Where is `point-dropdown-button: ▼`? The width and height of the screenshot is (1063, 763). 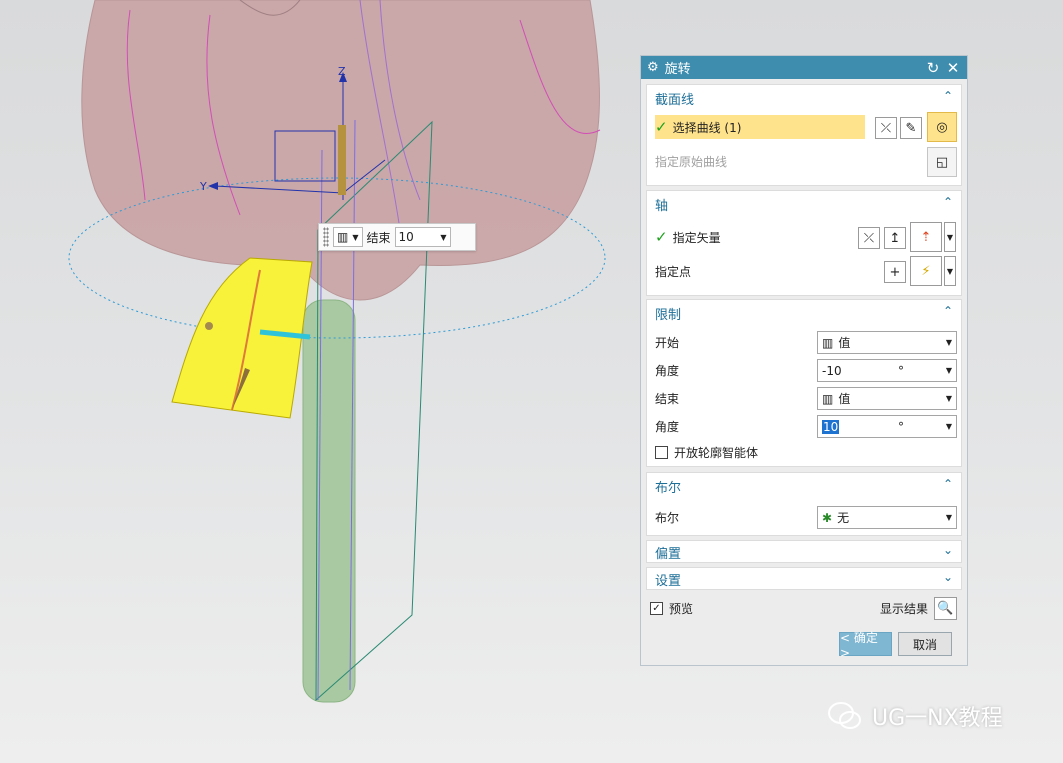 point-dropdown-button: ▼ is located at coordinates (950, 271).